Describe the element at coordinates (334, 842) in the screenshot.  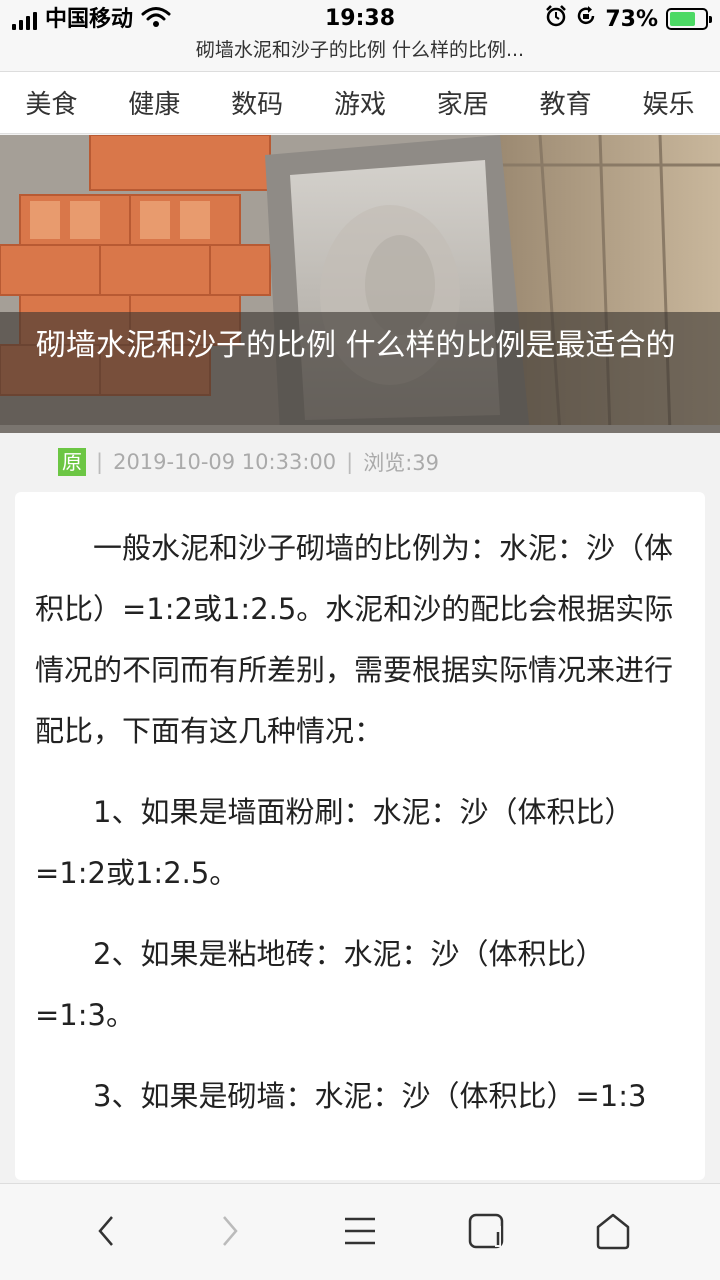
I see `article-paragraph: 1、如果是墙面粉刷：水泥：沙（体积比）=1:2或1:2.5。` at that location.